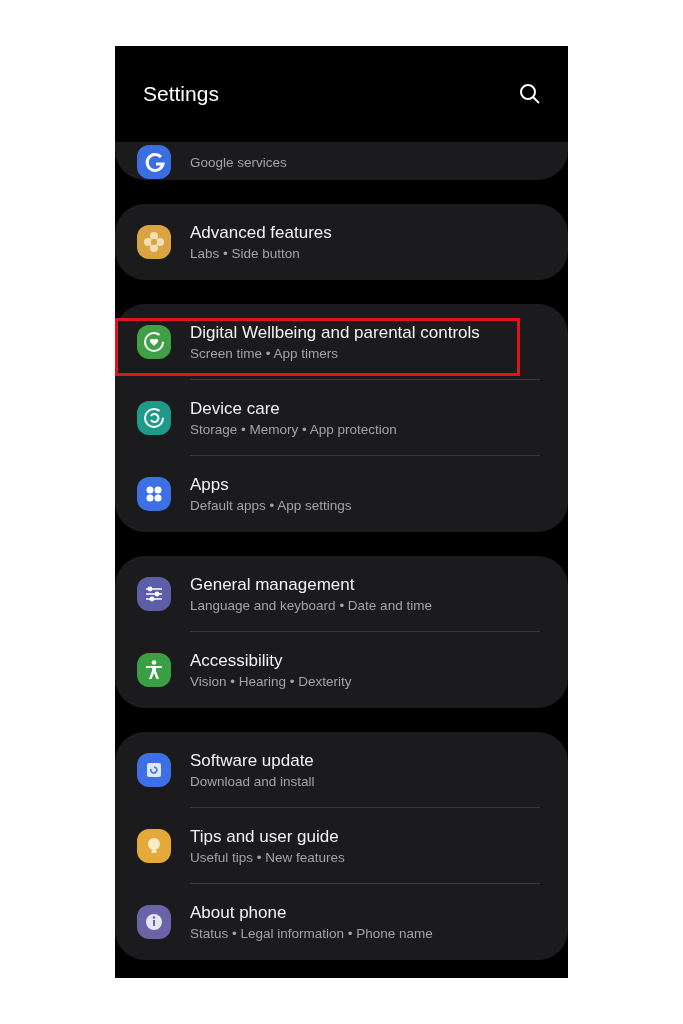  I want to click on settings-row: Google services, so click(341, 161).